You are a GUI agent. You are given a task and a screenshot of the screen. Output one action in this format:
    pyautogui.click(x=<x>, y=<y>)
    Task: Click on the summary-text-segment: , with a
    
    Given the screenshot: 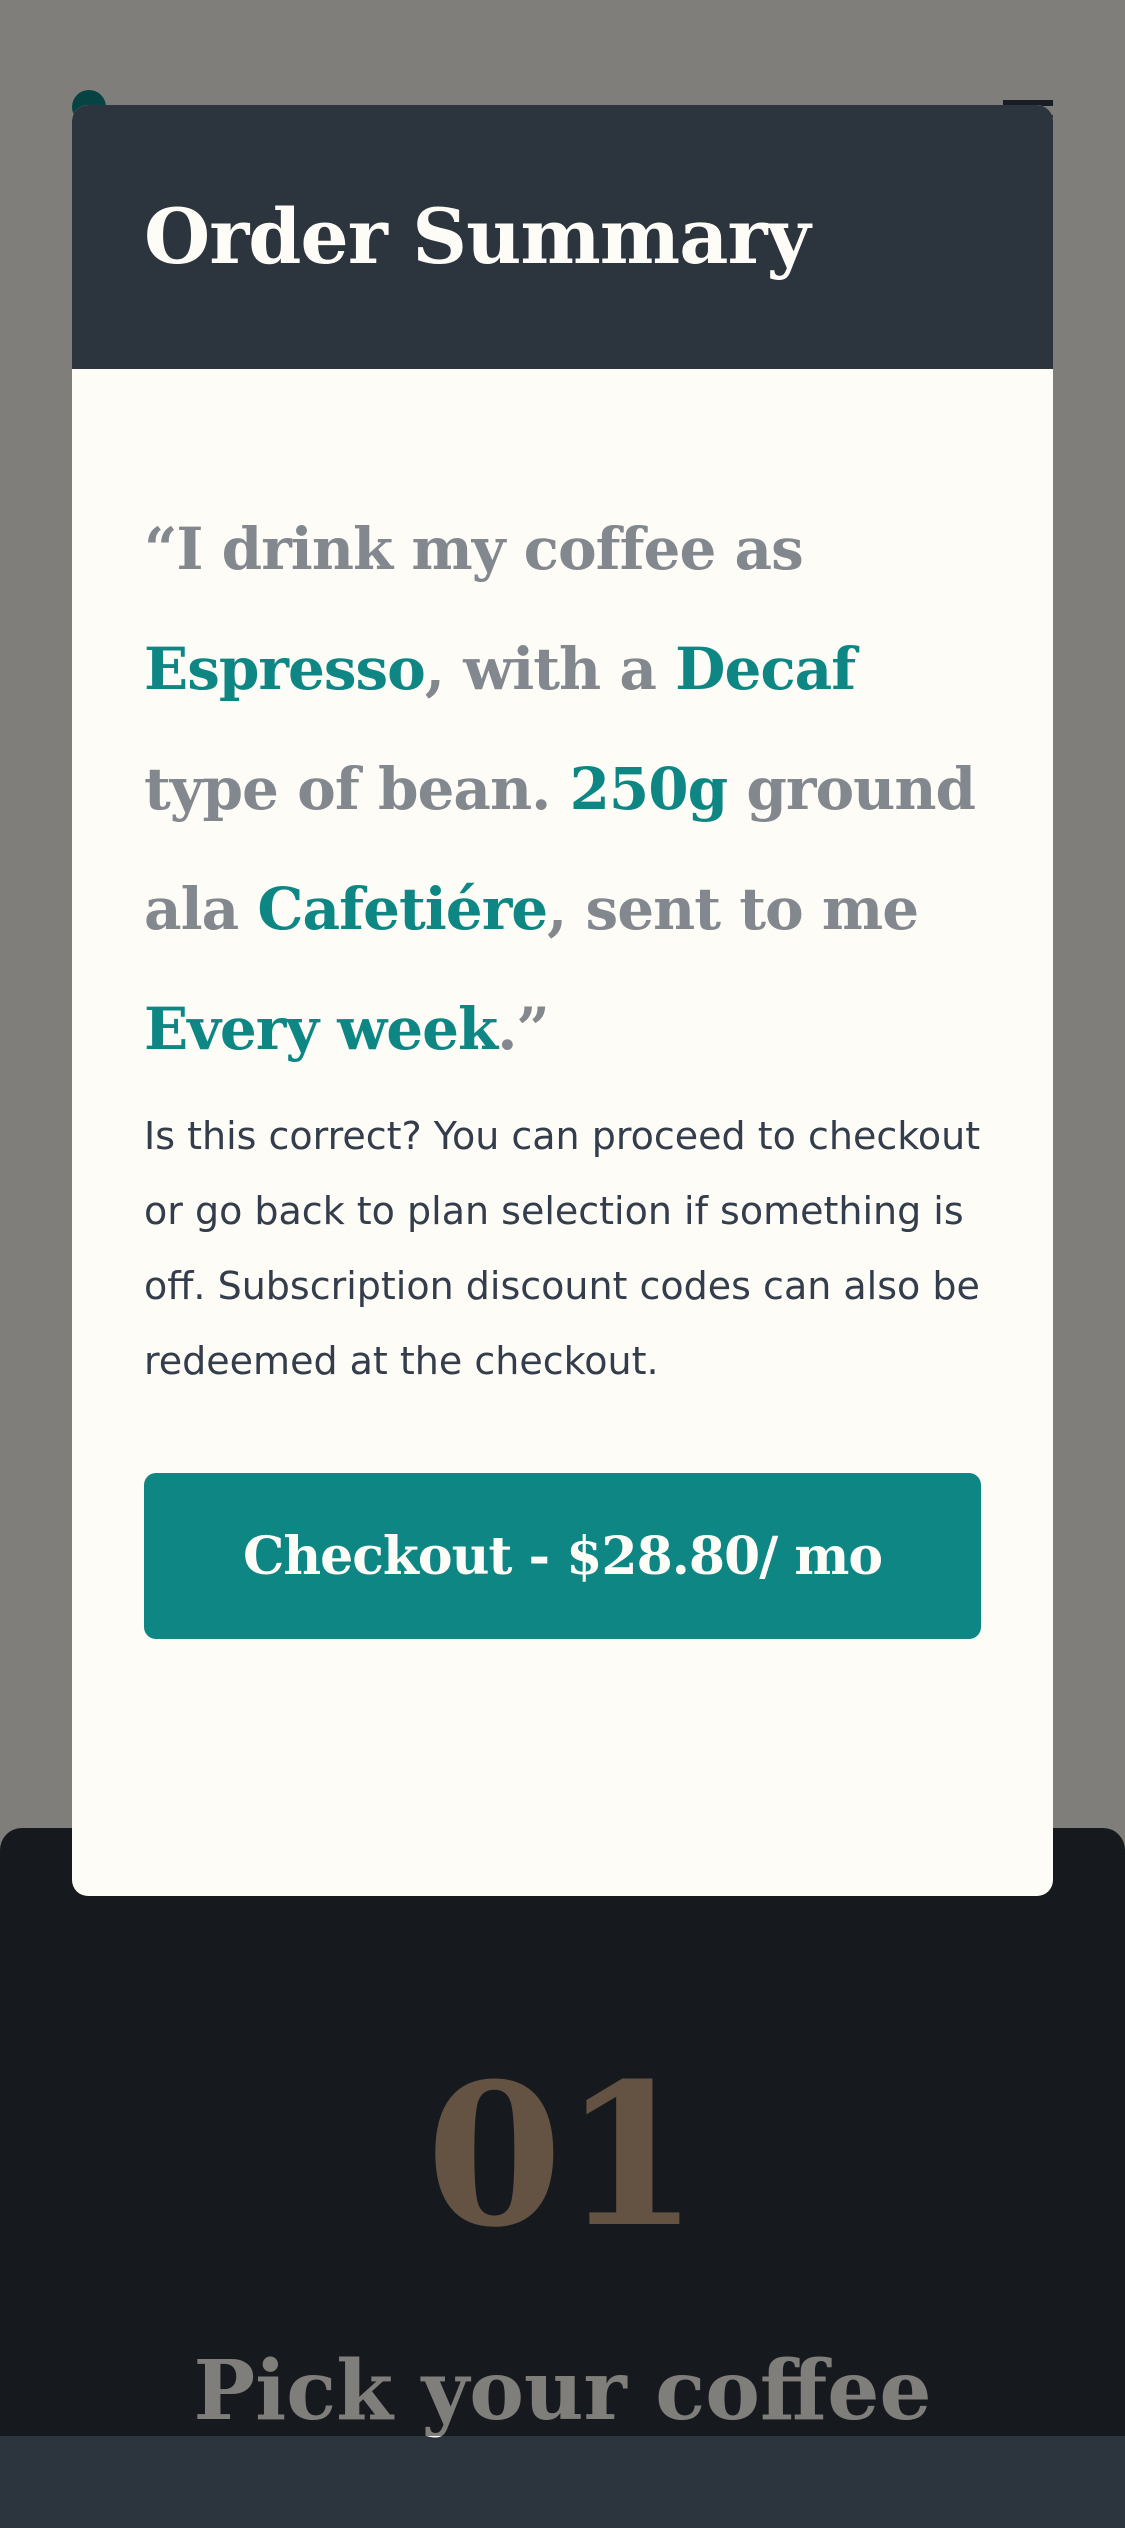 What is the action you would take?
    pyautogui.click(x=550, y=669)
    